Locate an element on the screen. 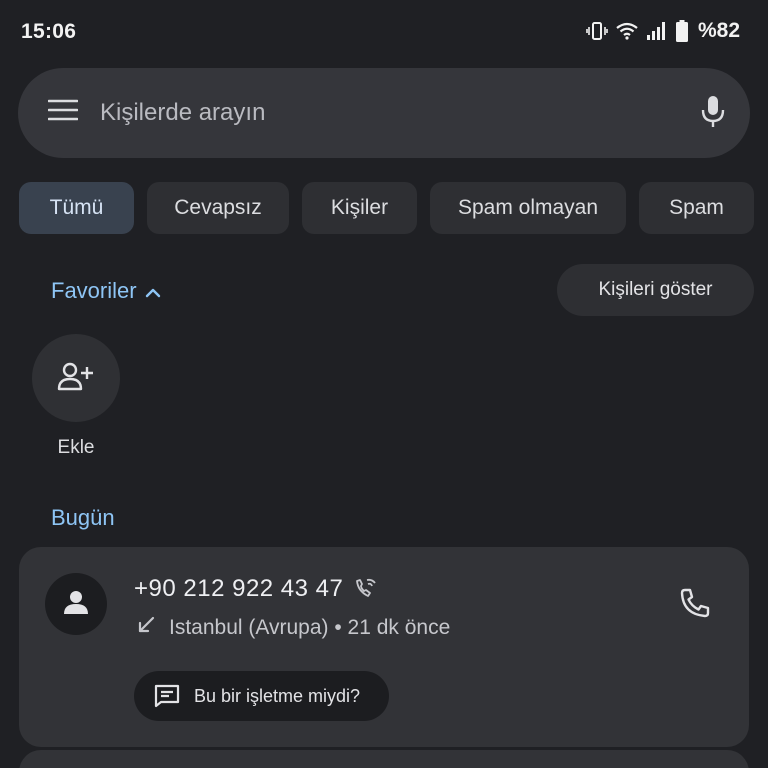 The height and width of the screenshot is (768, 768). add-favorite-button is located at coordinates (76, 378).